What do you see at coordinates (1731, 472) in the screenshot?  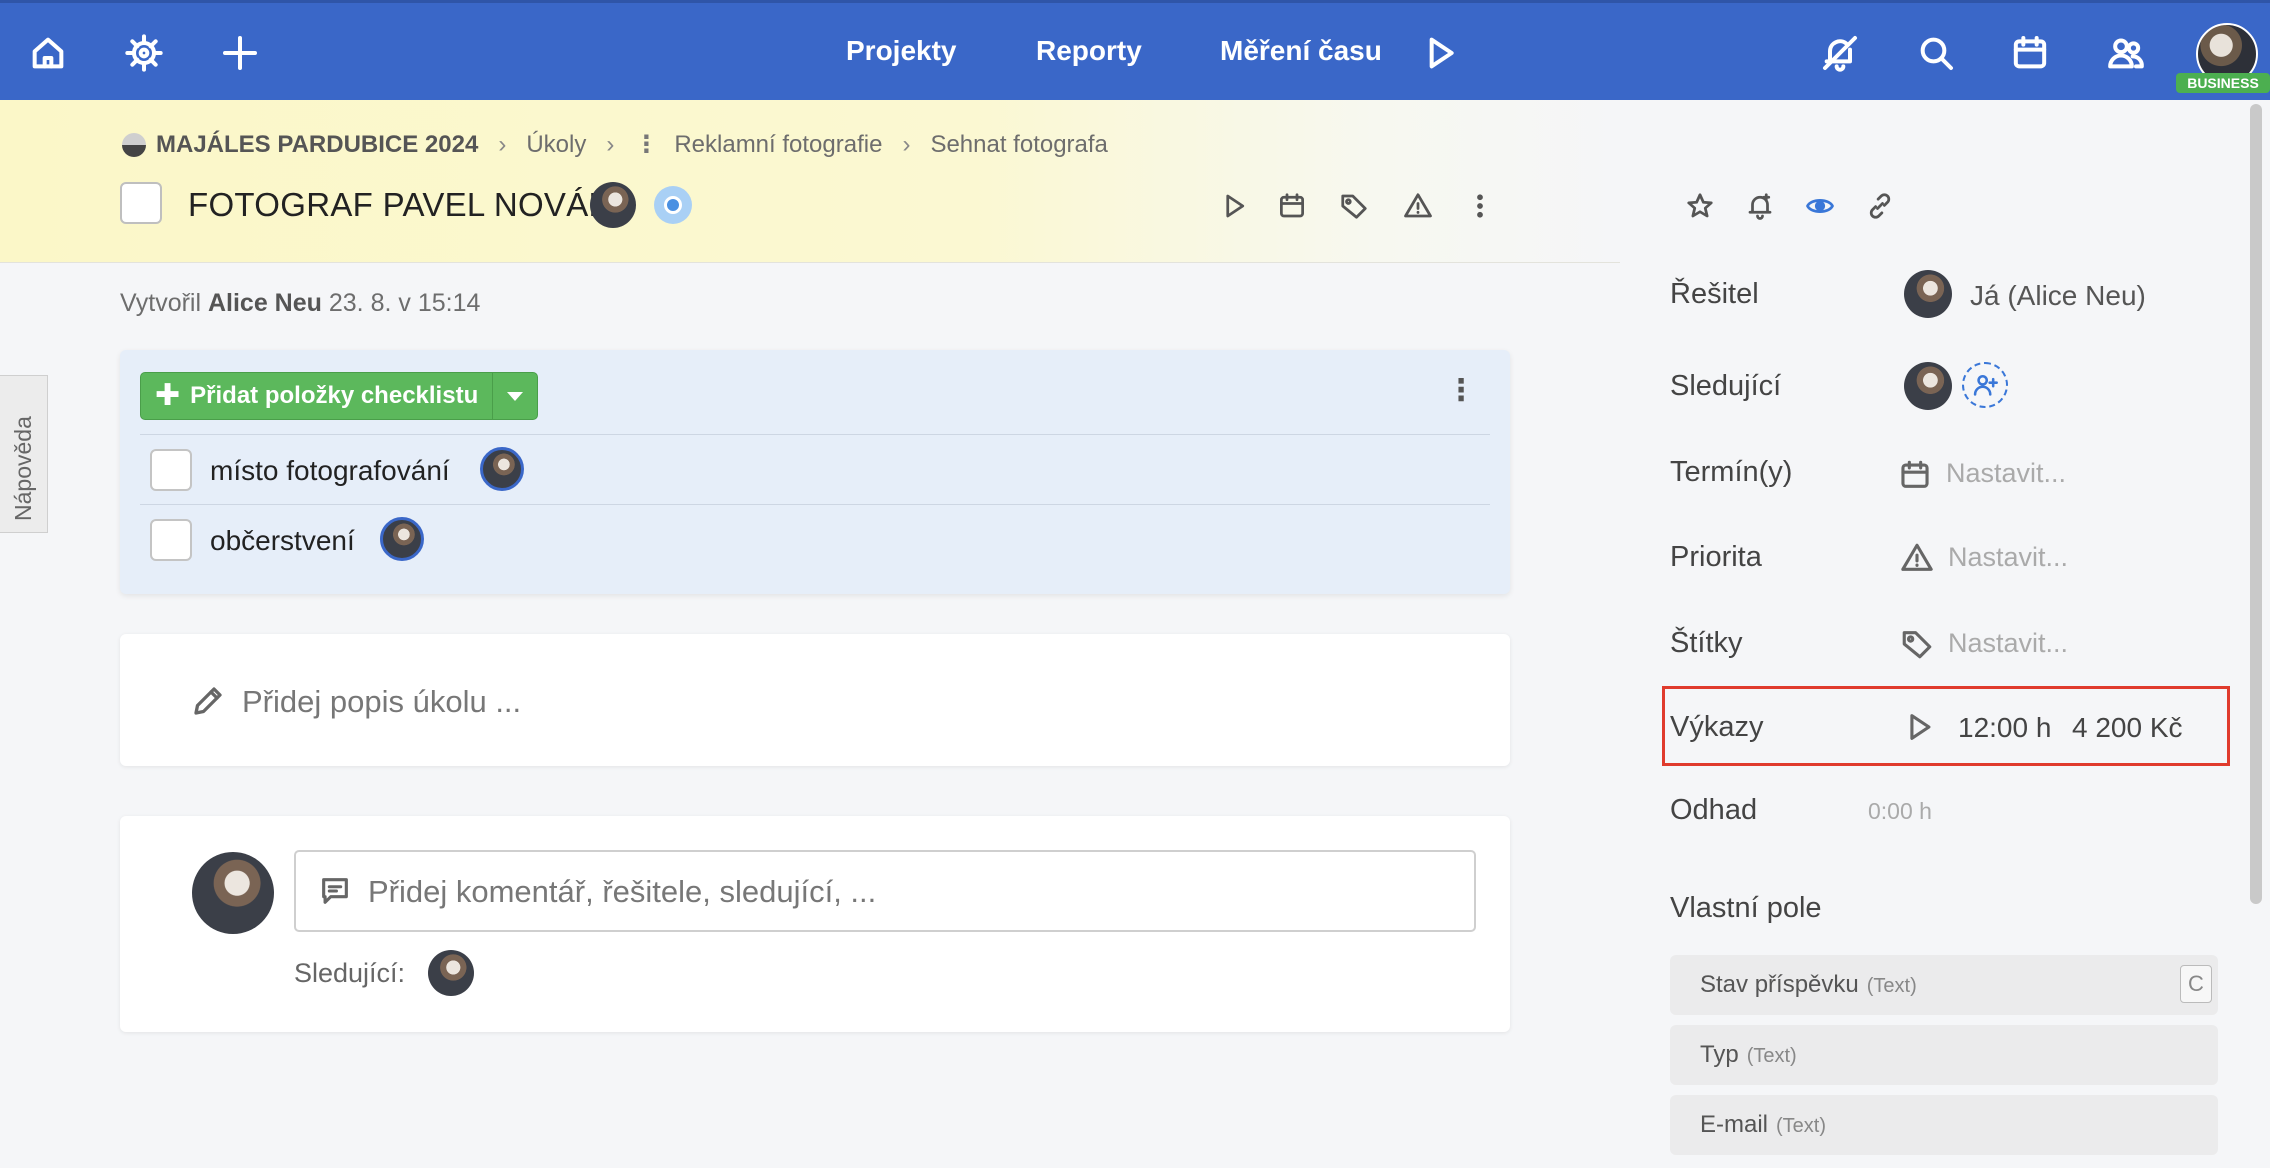 I see `dates-label: Termín(y)` at bounding box center [1731, 472].